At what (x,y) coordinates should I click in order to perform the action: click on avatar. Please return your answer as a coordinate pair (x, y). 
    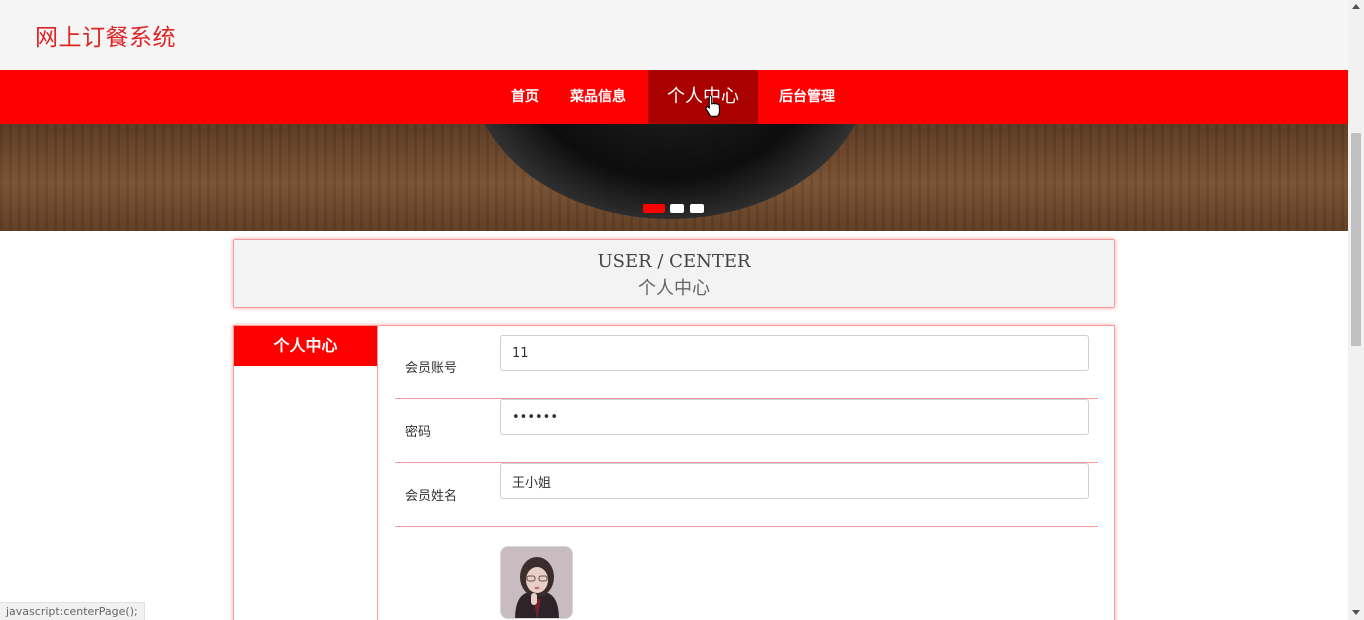
    Looking at the image, I should click on (536, 582).